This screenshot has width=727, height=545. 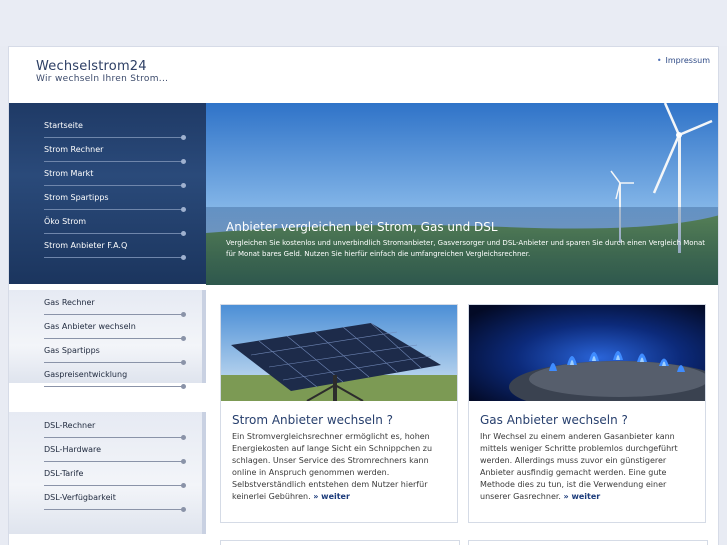 I want to click on nav-item-dsl-rechner: DSL-Rechner, so click(x=107, y=428).